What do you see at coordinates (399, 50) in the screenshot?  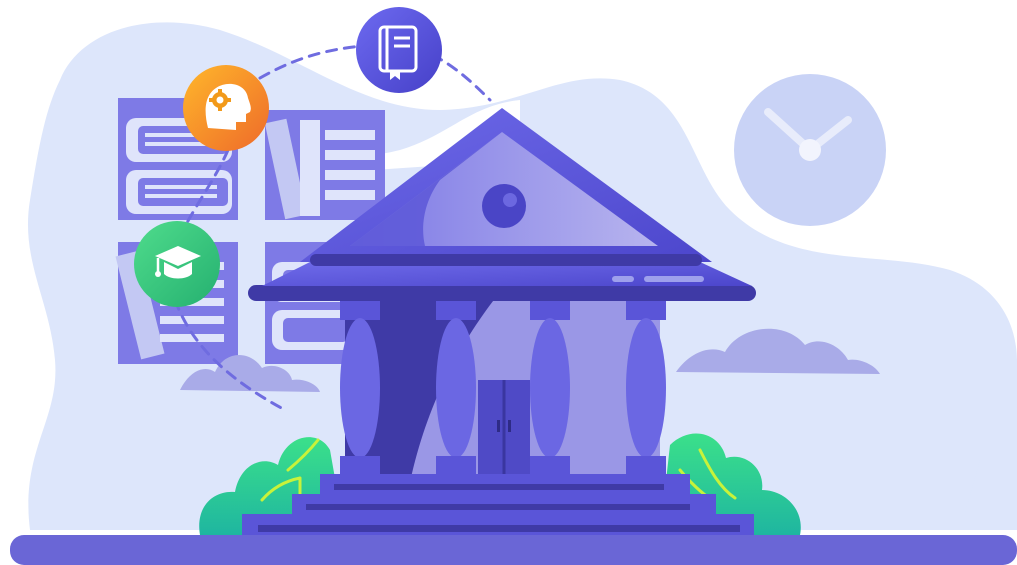 I see `book-icon` at bounding box center [399, 50].